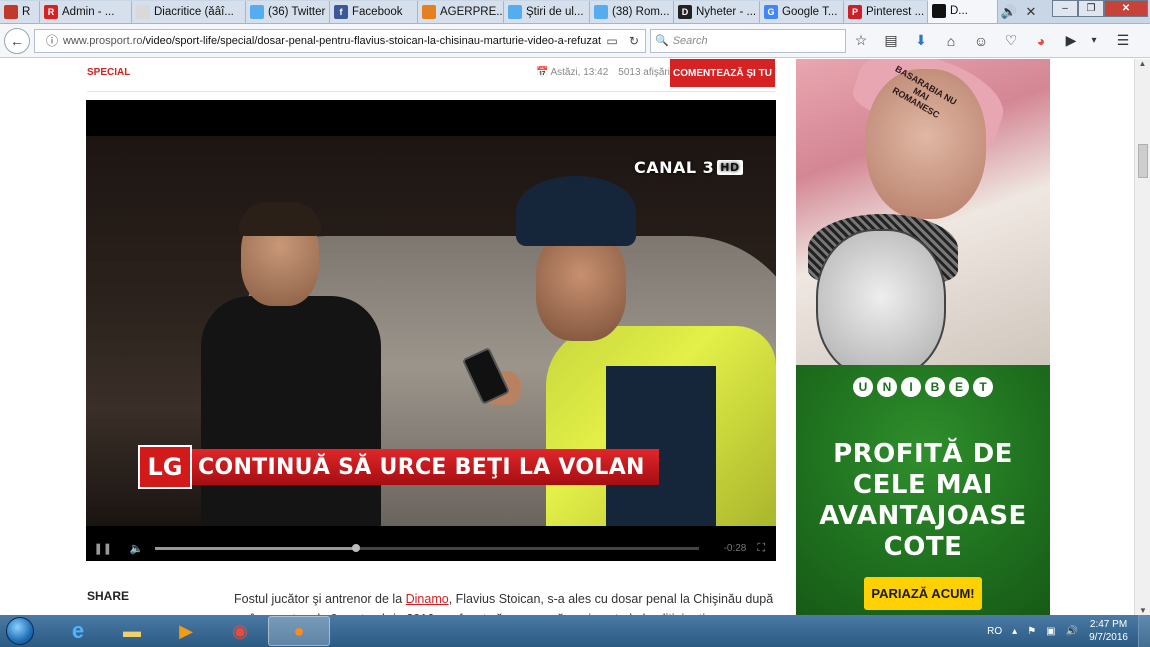 Image resolution: width=1150 pixels, height=647 pixels. I want to click on video-progress-bar, so click(427, 548).